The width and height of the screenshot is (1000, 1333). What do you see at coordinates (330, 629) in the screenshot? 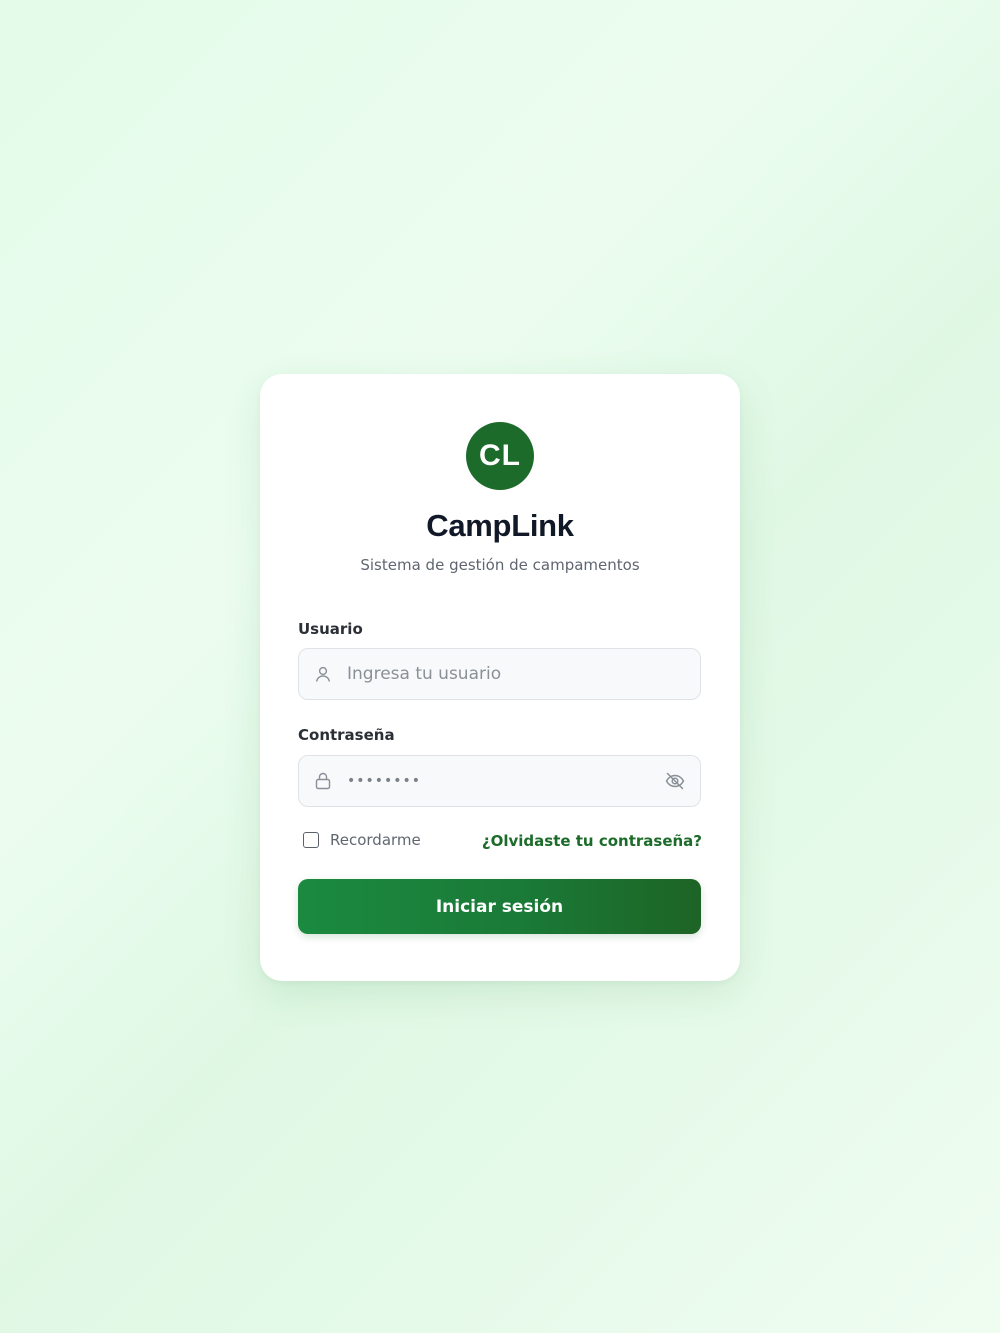
I see `username-label: Usuario` at bounding box center [330, 629].